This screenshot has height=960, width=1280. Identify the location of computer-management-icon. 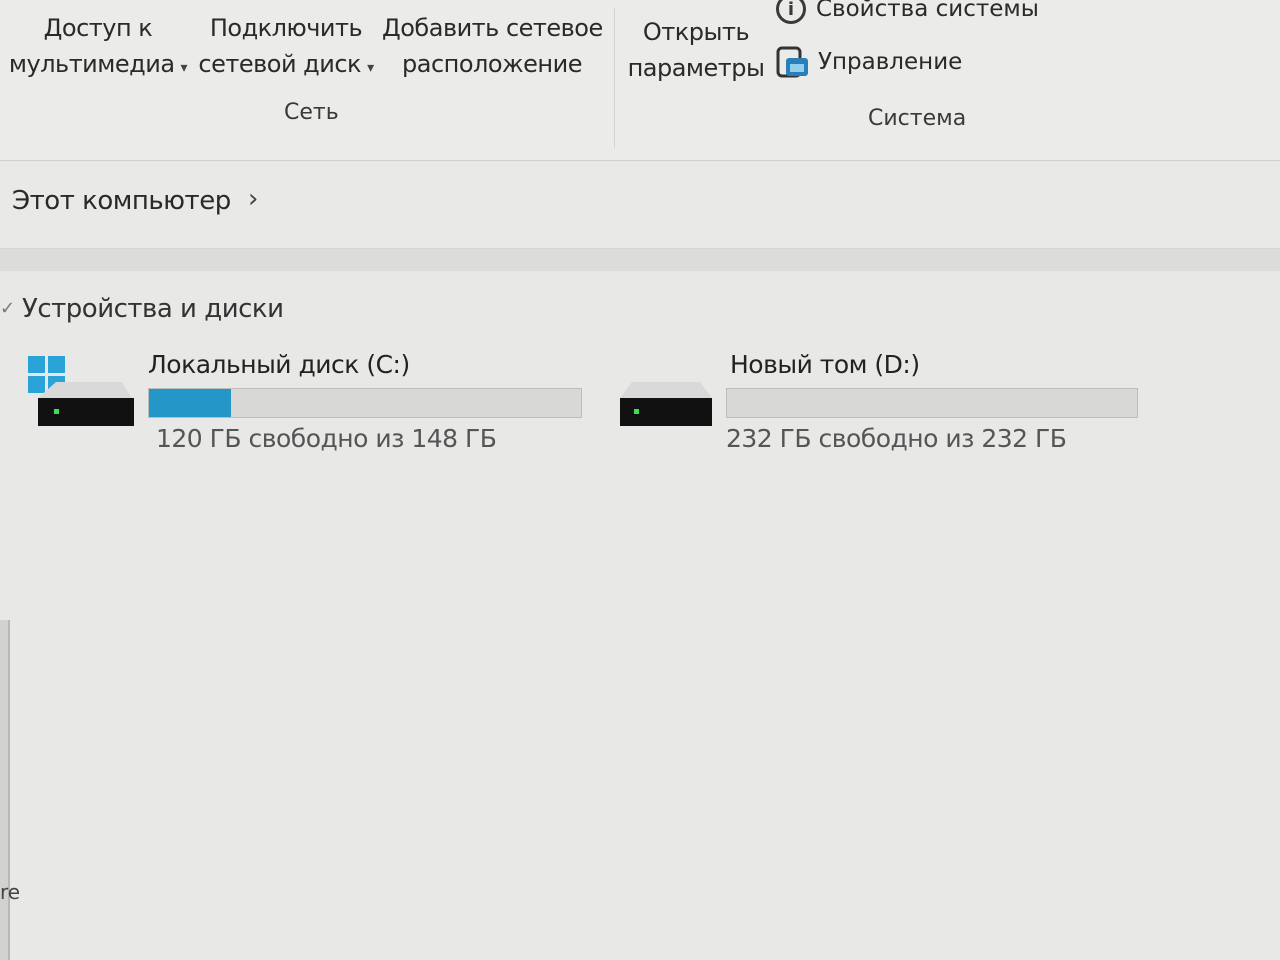
(794, 62).